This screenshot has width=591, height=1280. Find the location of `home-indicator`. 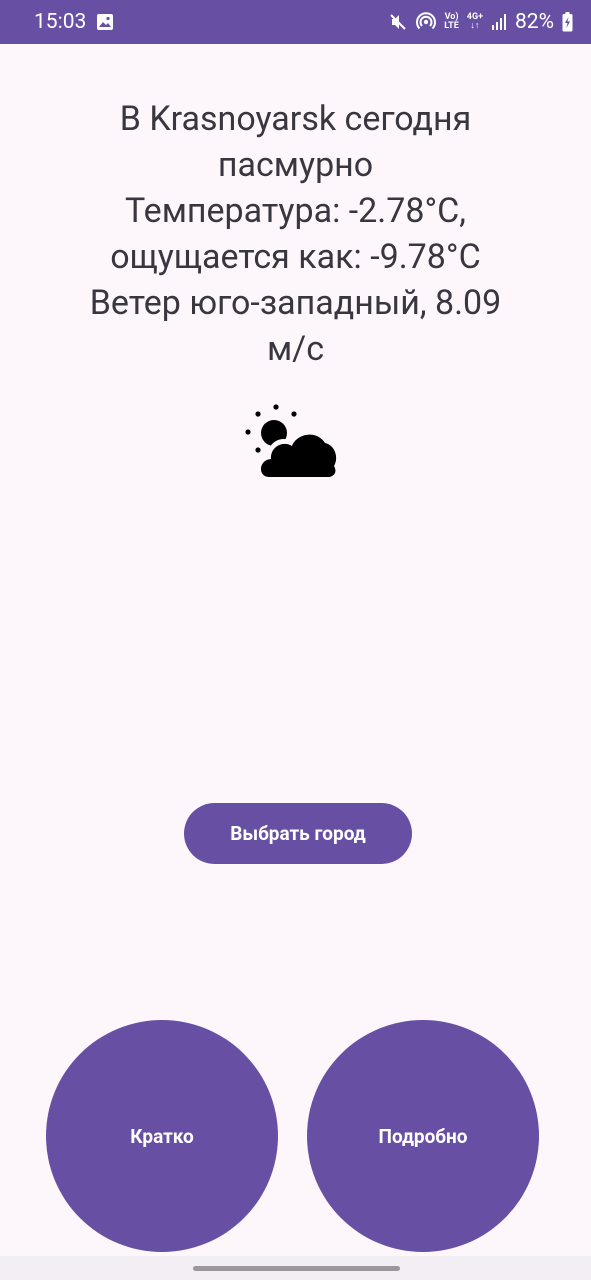

home-indicator is located at coordinates (296, 1268).